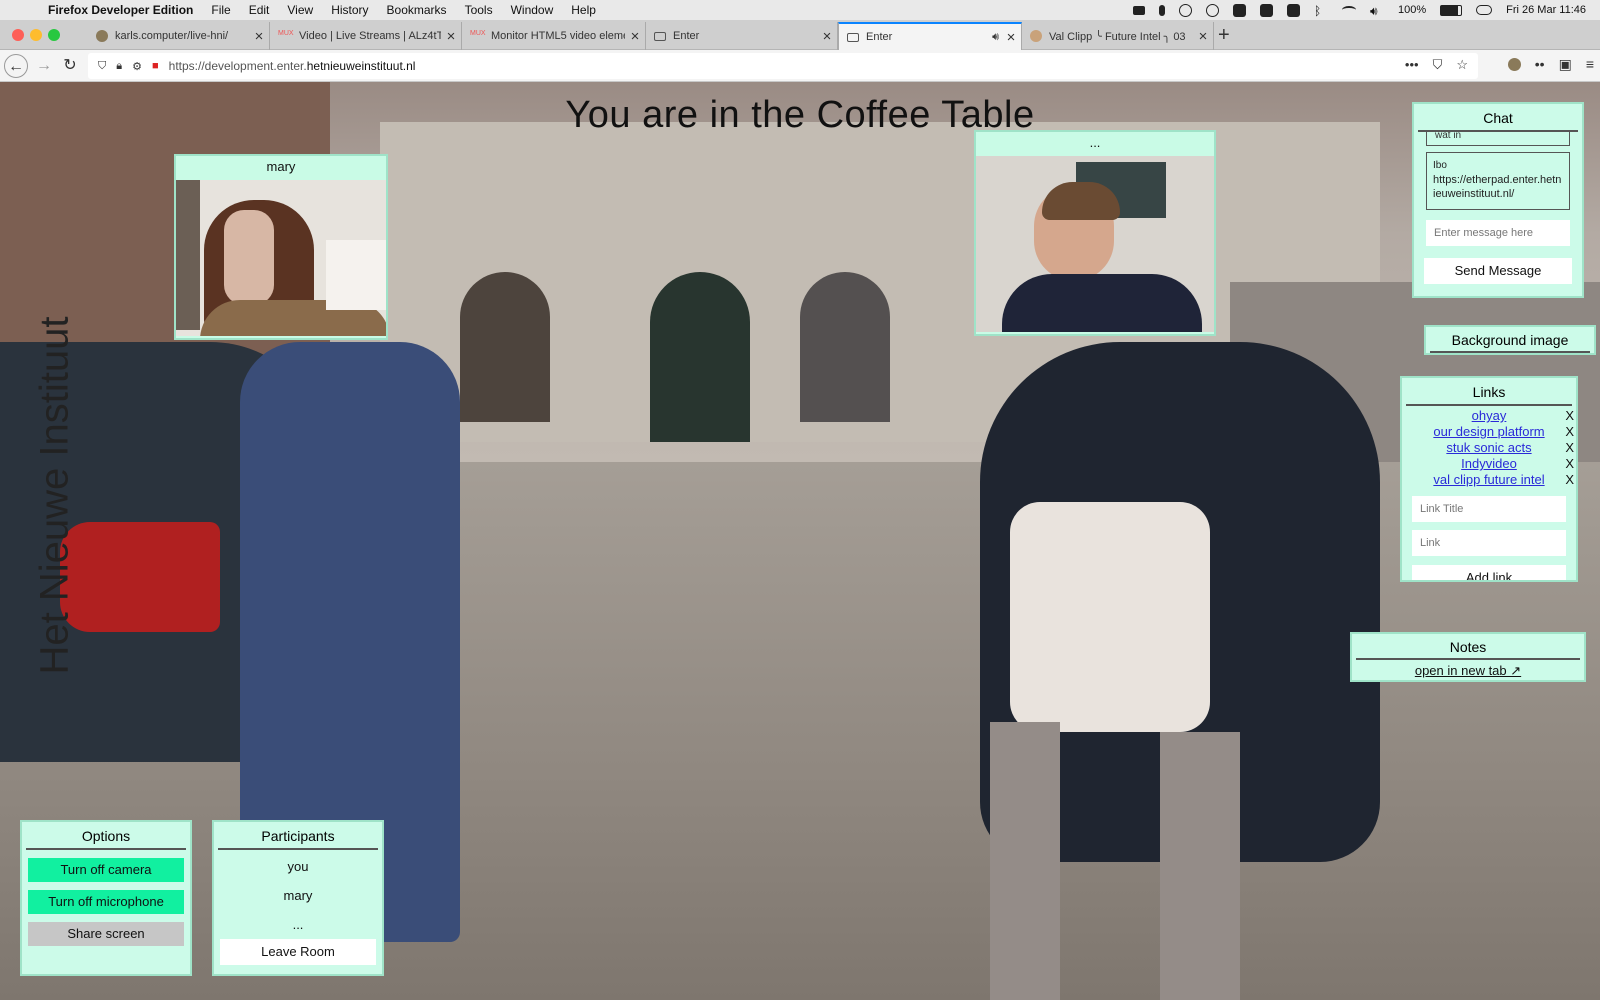 Image resolution: width=1600 pixels, height=1000 pixels. What do you see at coordinates (1161, 10) in the screenshot?
I see `microphone-status-icon` at bounding box center [1161, 10].